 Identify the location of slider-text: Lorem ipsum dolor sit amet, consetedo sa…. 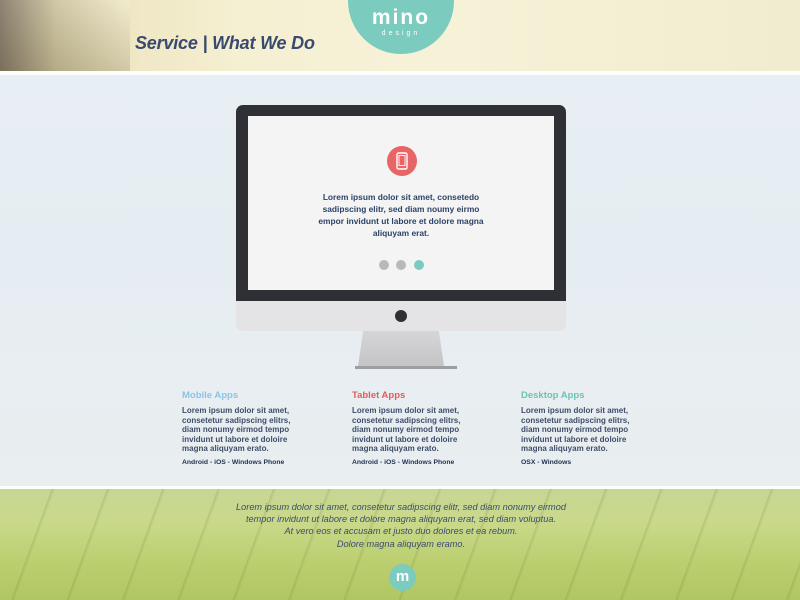
(401, 215).